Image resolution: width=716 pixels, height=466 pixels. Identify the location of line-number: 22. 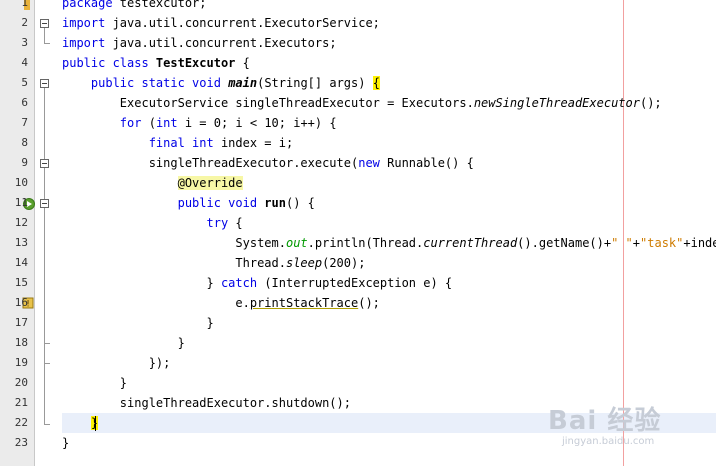
(21, 422).